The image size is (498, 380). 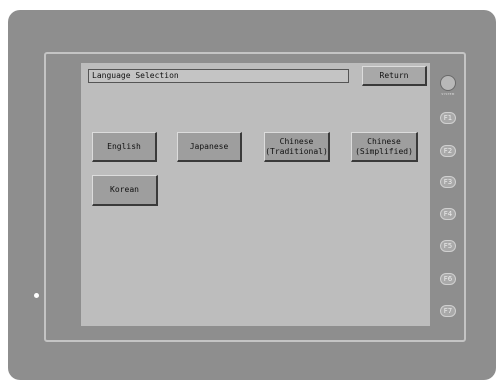 I want to click on f5-key: F5, so click(x=448, y=246).